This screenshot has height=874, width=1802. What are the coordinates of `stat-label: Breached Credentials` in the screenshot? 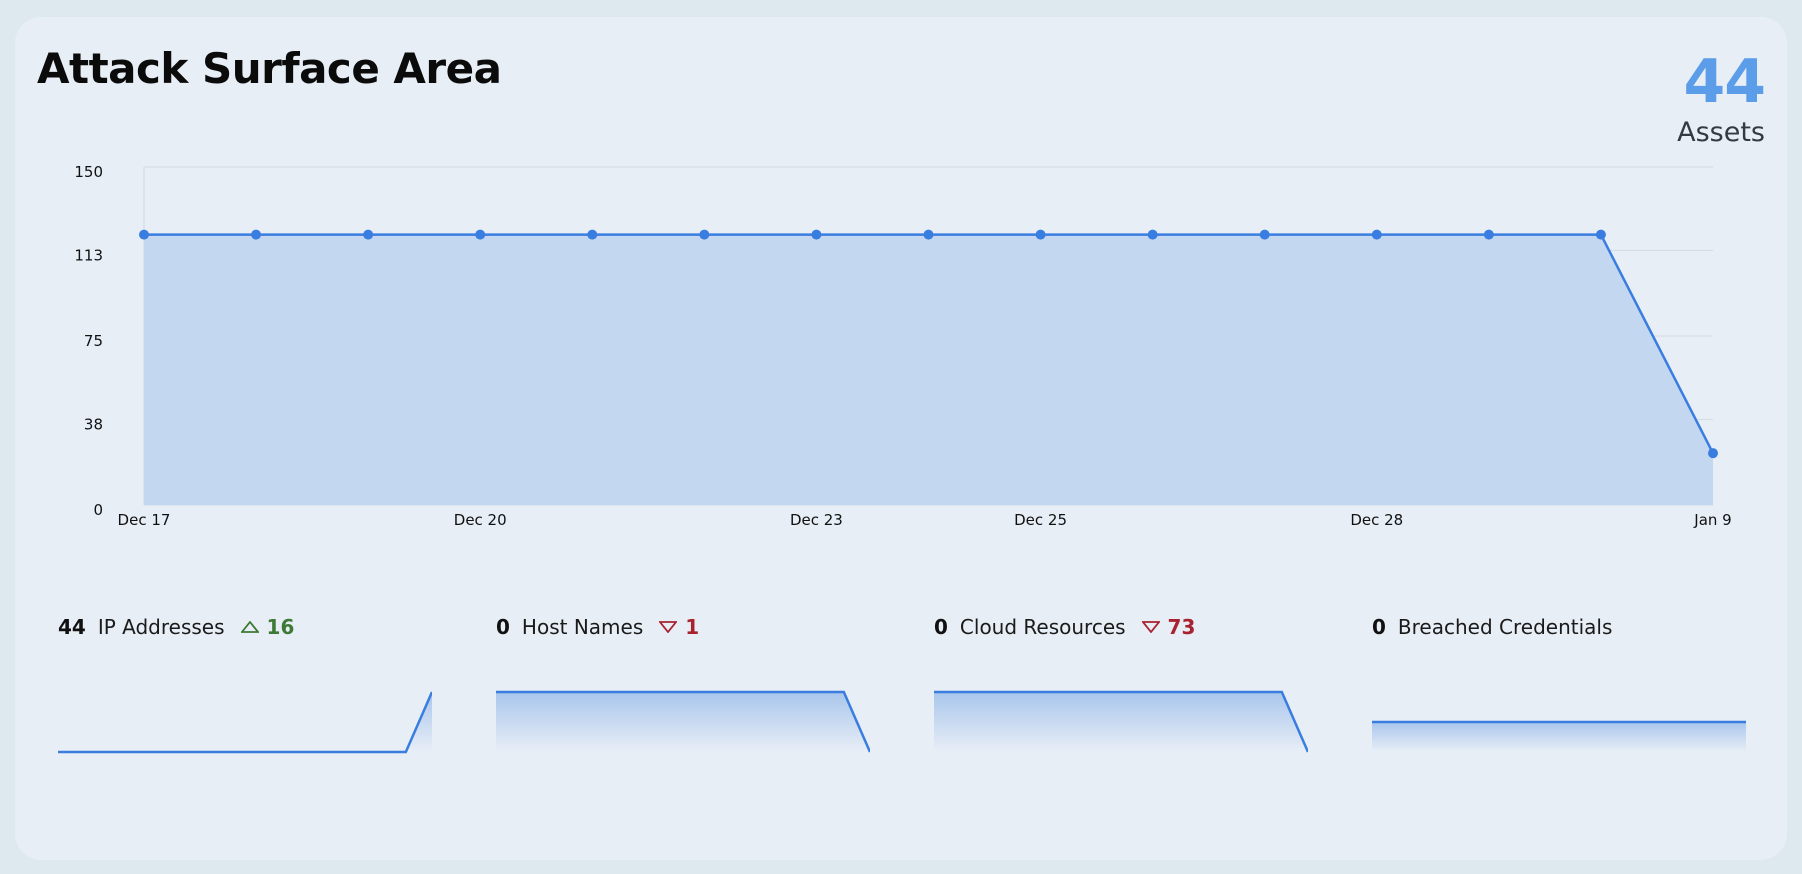 It's located at (1505, 627).